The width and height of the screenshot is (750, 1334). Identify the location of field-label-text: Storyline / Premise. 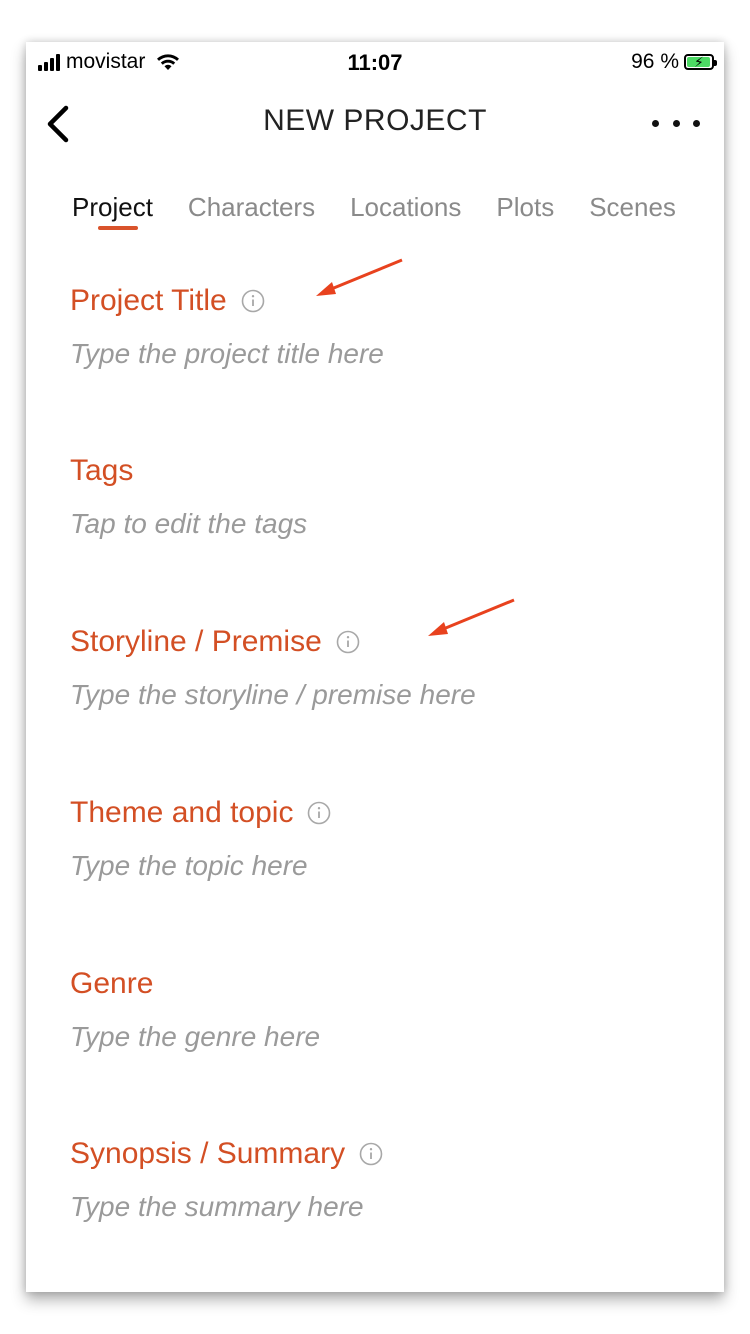
(196, 641).